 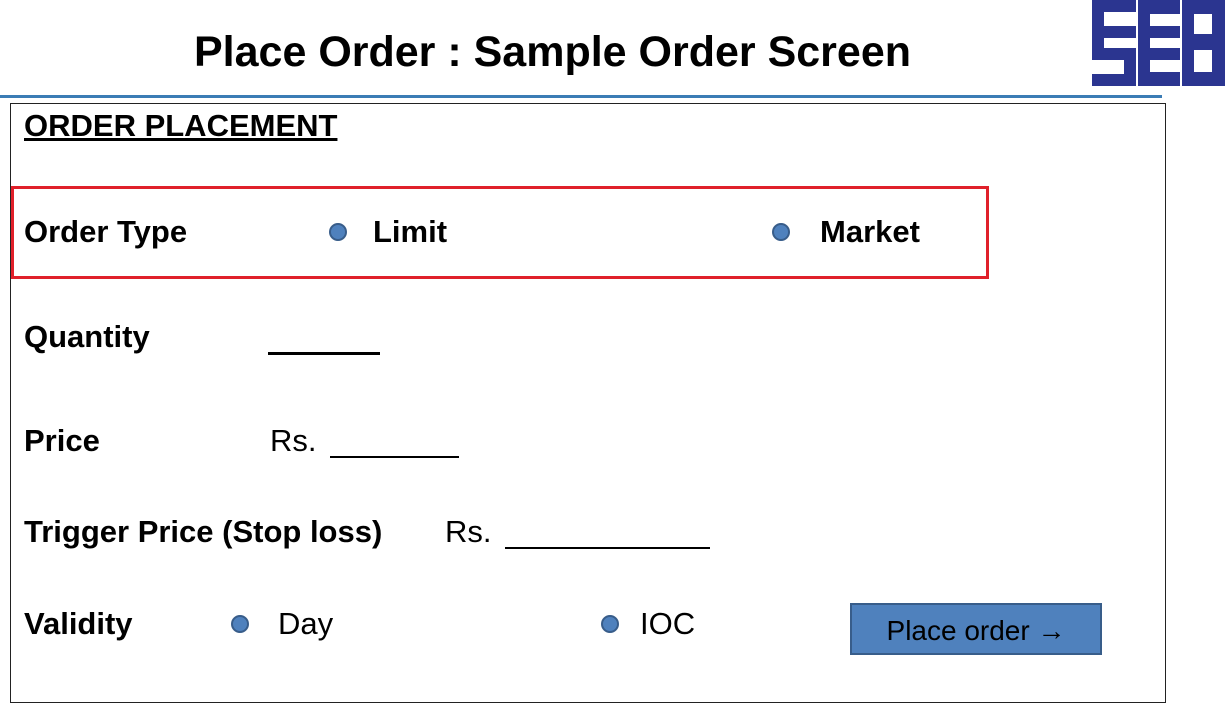 I want to click on quantity-label: Quantity, so click(x=87, y=336).